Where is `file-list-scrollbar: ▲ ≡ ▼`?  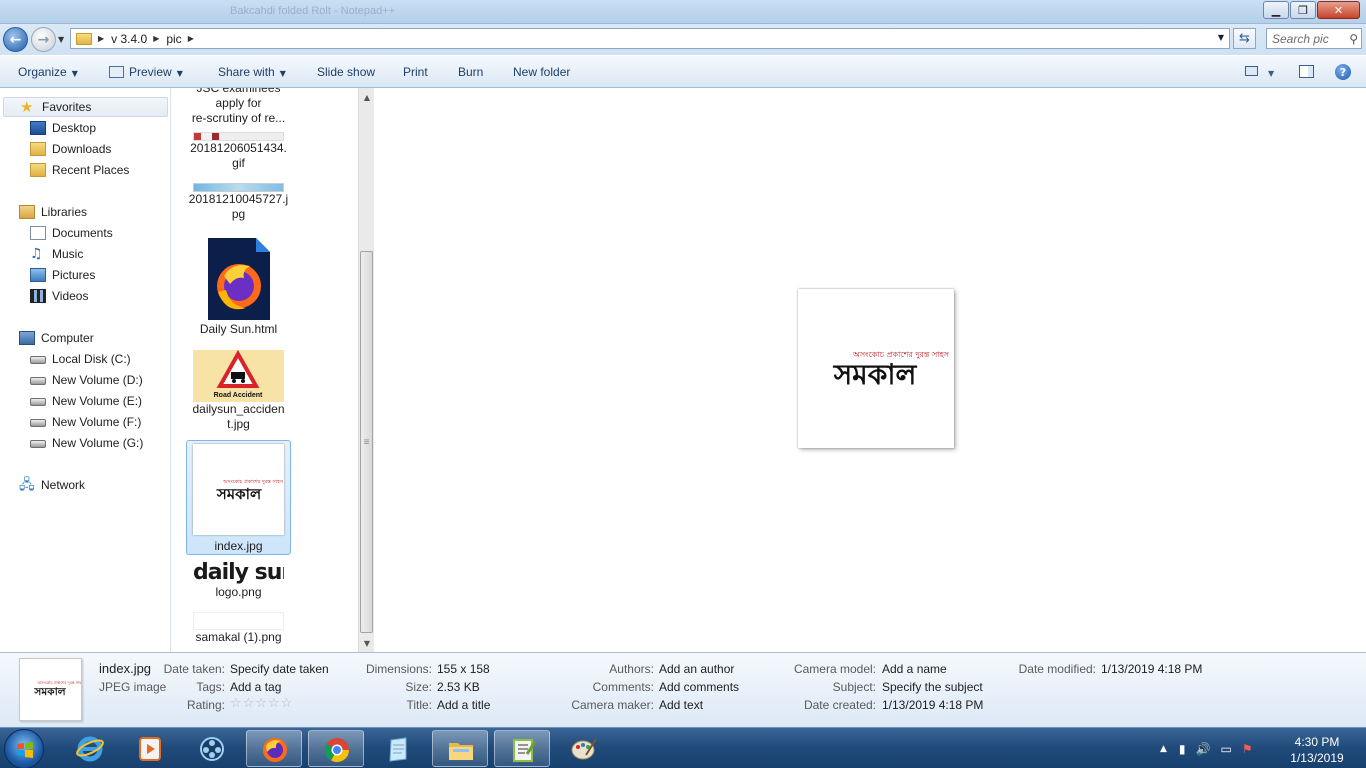
file-list-scrollbar: ▲ ≡ ▼ is located at coordinates (366, 370).